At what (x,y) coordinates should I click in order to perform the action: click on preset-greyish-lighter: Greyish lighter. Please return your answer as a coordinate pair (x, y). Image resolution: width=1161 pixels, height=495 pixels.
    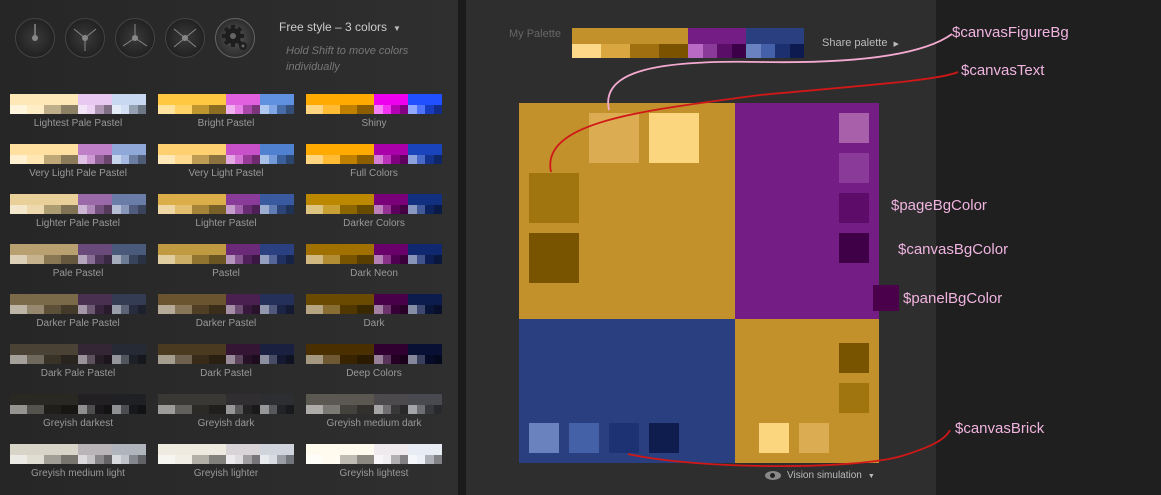
    Looking at the image, I should click on (226, 461).